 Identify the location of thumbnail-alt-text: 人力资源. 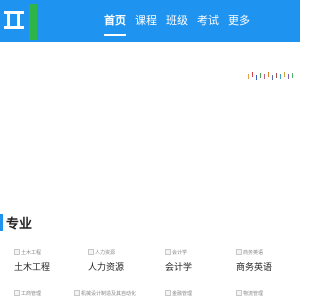
(105, 252).